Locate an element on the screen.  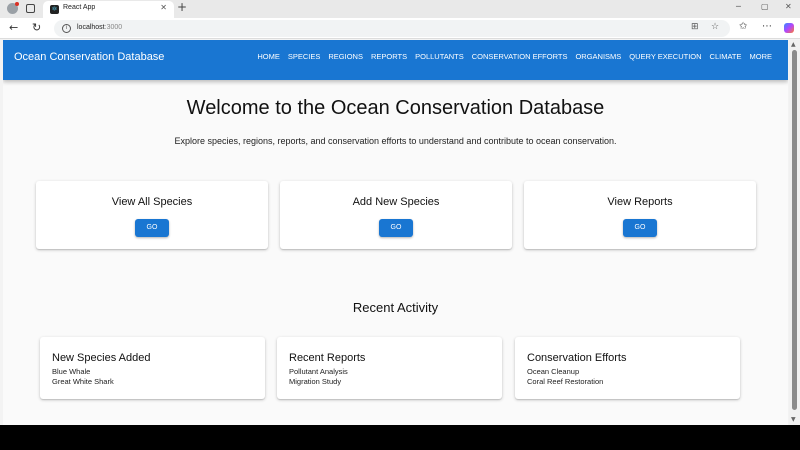
nav-item-climate: CLIMATE is located at coordinates (726, 56).